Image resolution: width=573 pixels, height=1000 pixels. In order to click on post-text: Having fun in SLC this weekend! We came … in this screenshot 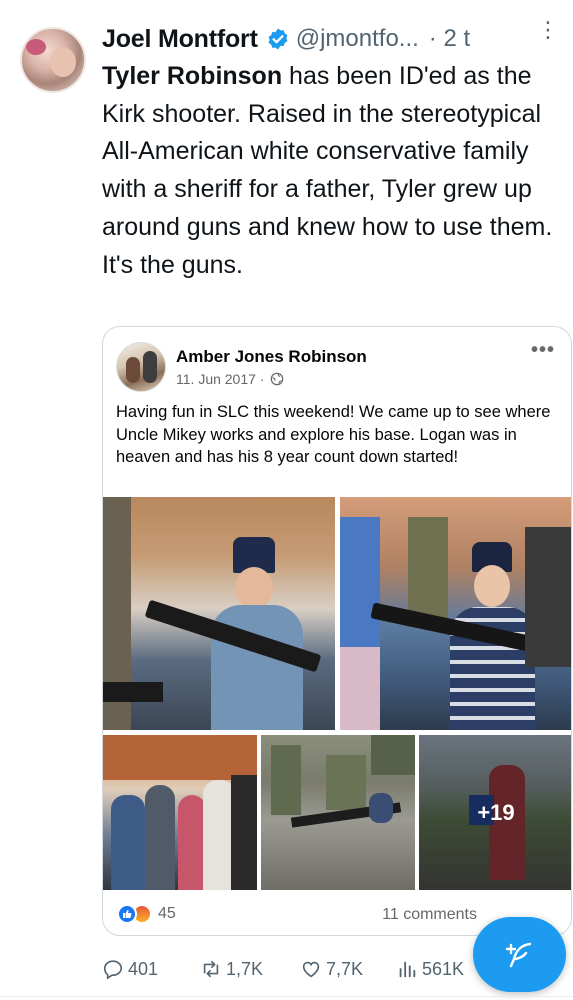, I will do `click(333, 434)`.